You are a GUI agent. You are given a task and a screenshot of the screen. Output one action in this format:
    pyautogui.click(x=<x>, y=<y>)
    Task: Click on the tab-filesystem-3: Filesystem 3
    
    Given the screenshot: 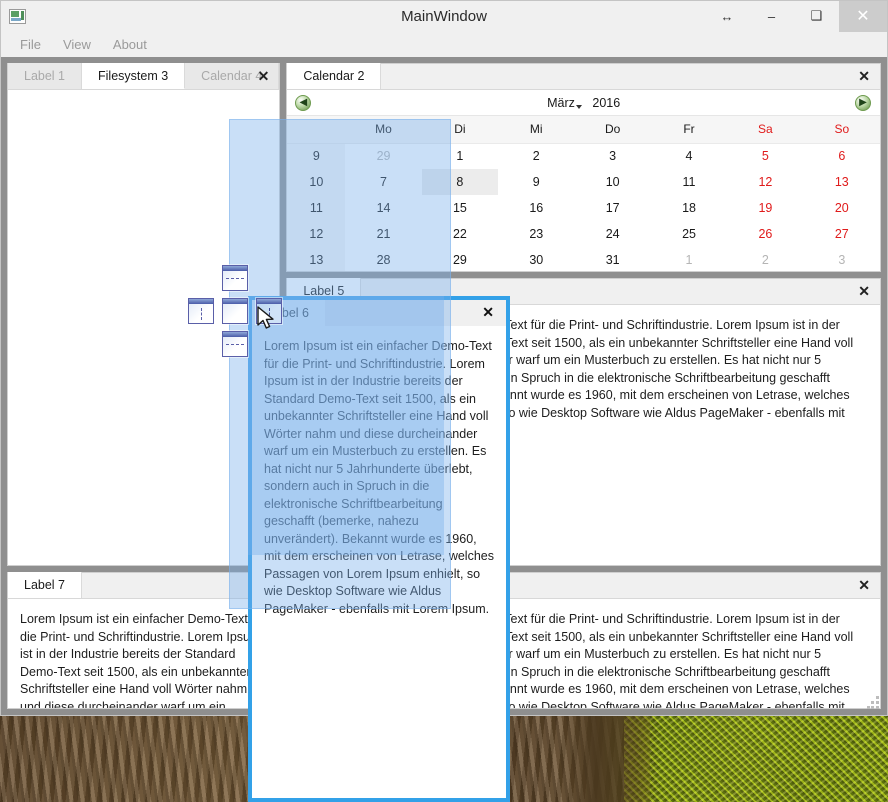 What is the action you would take?
    pyautogui.click(x=134, y=76)
    